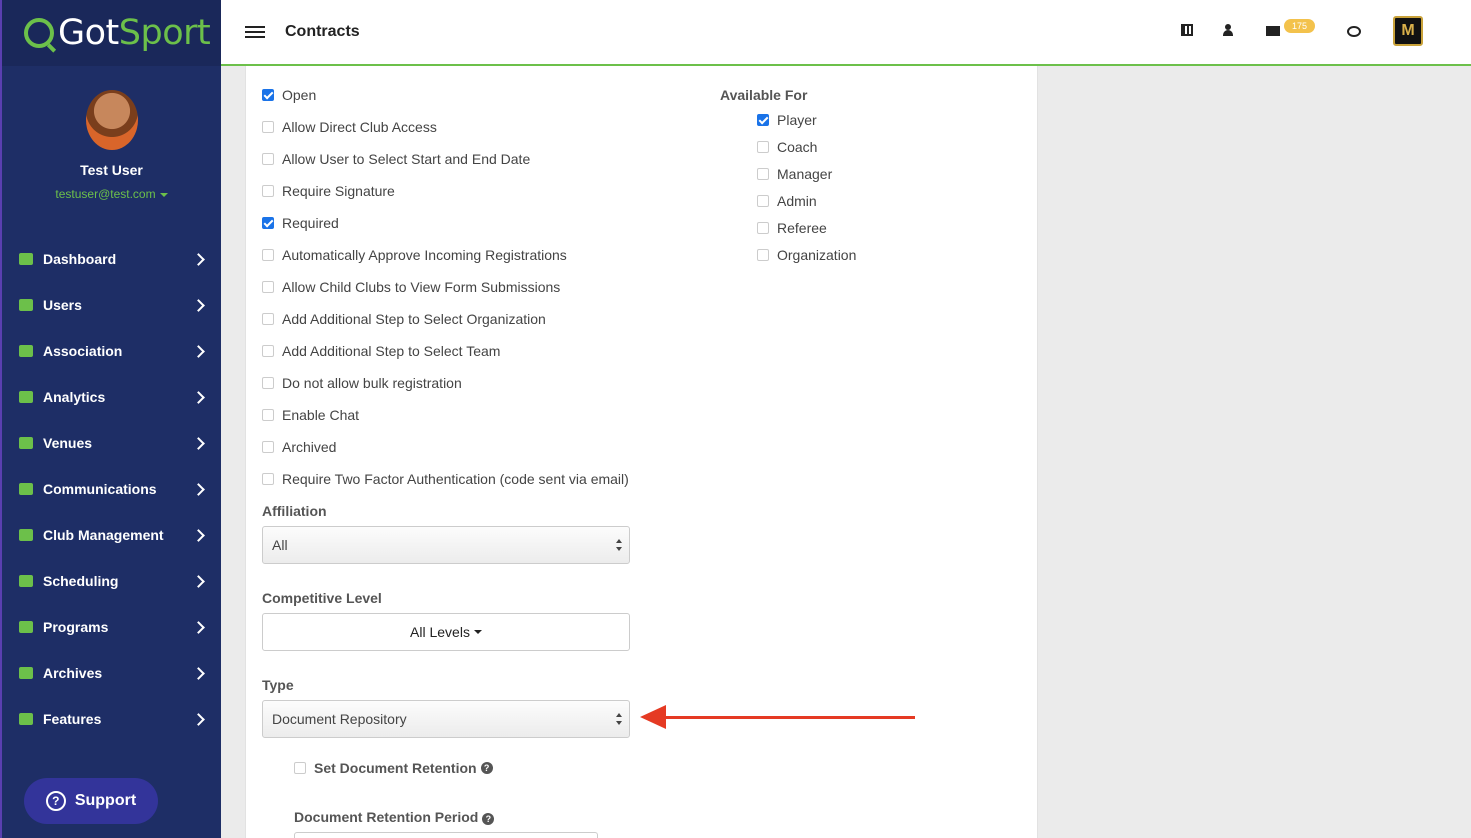  What do you see at coordinates (1228, 30) in the screenshot?
I see `user-icon` at bounding box center [1228, 30].